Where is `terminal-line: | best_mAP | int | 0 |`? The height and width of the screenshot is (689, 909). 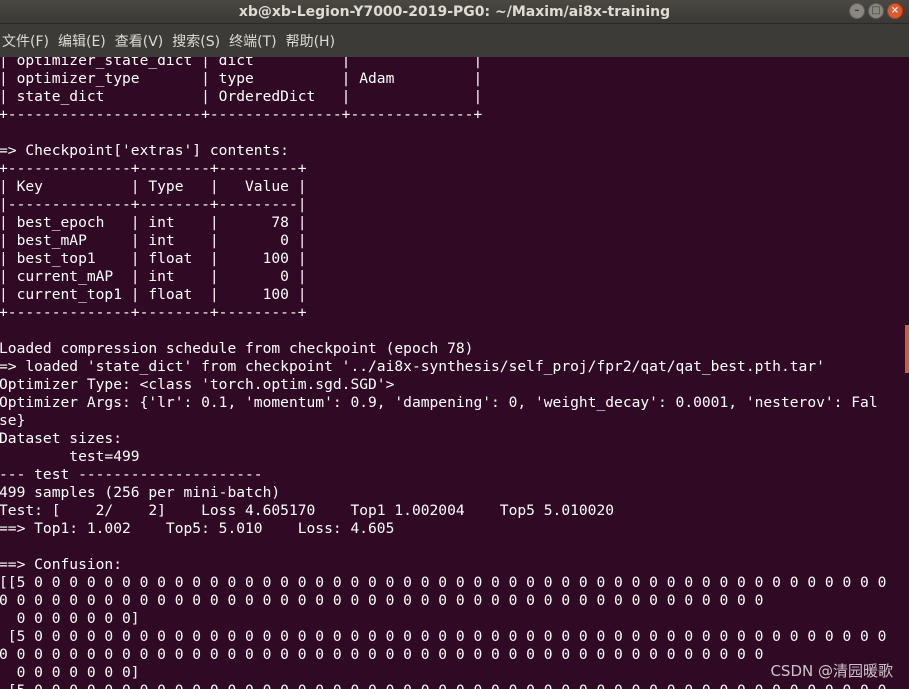
terminal-line: | best_mAP | int | 0 | is located at coordinates (153, 240).